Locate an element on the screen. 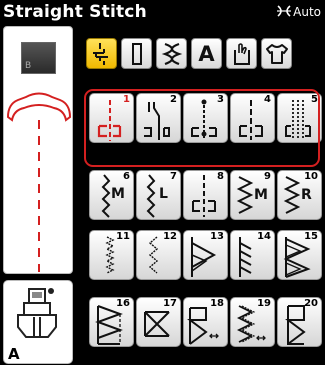 This screenshot has height=365, width=325. stitch-button-17: 17 is located at coordinates (158, 322).